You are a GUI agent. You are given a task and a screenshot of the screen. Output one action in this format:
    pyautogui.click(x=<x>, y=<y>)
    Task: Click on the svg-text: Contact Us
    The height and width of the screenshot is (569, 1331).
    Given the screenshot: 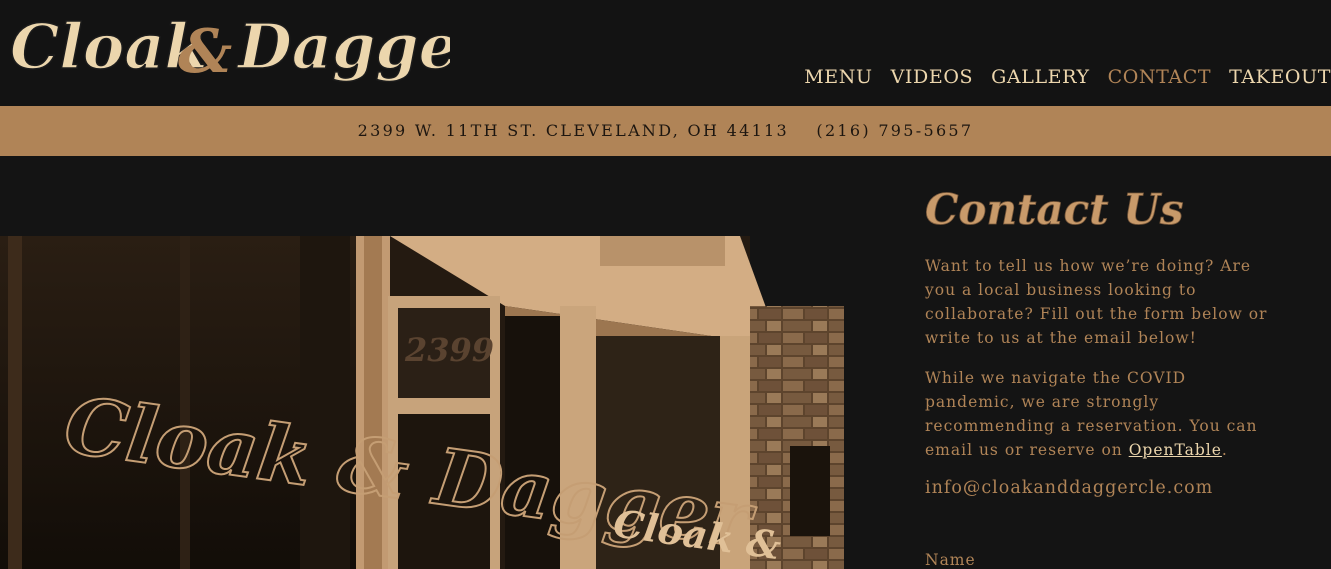 What is the action you would take?
    pyautogui.click(x=1054, y=209)
    